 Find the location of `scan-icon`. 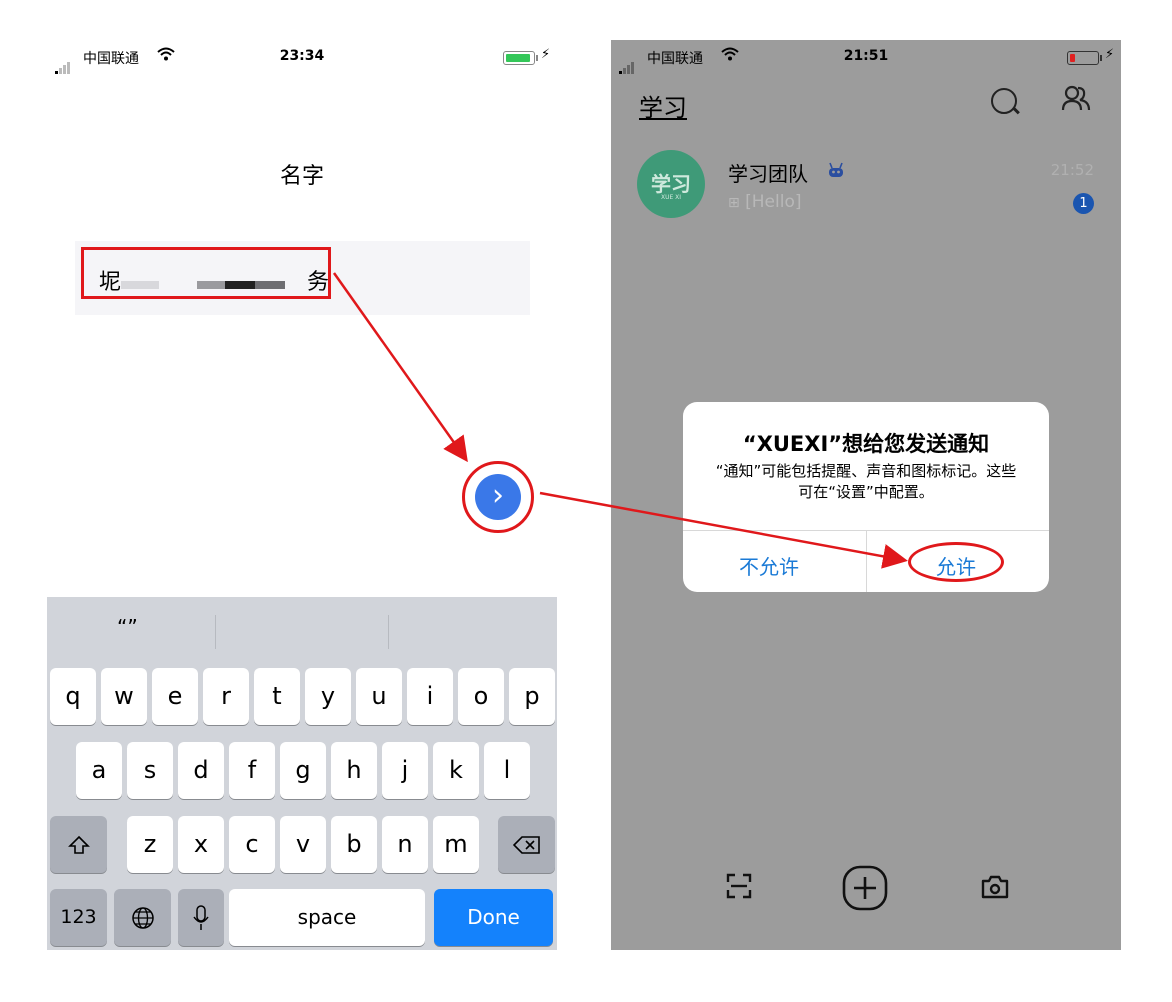

scan-icon is located at coordinates (739, 888).